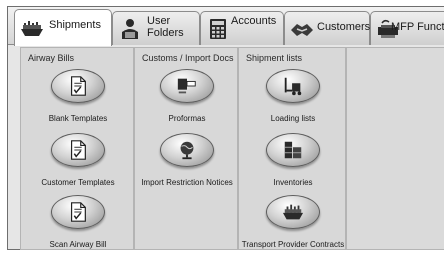 Image resolution: width=444 pixels, height=255 pixels. I want to click on tab-shipments: Shipments, so click(63, 27).